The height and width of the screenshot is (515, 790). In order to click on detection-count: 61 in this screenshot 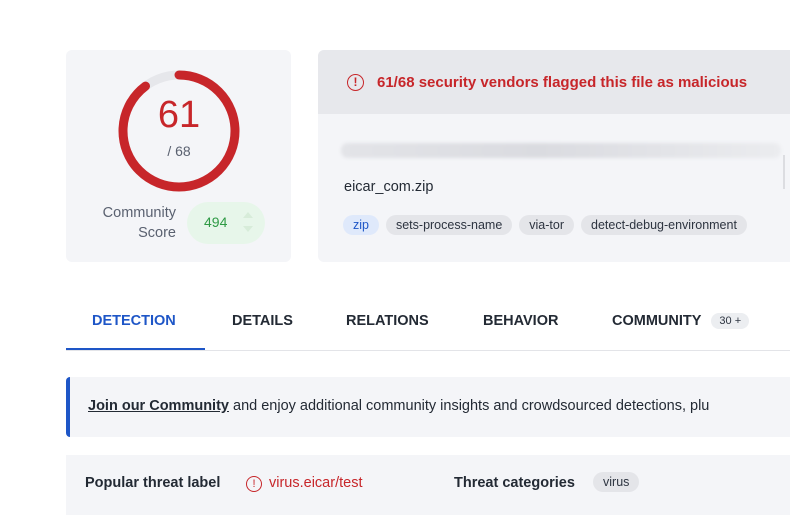, I will do `click(179, 115)`.